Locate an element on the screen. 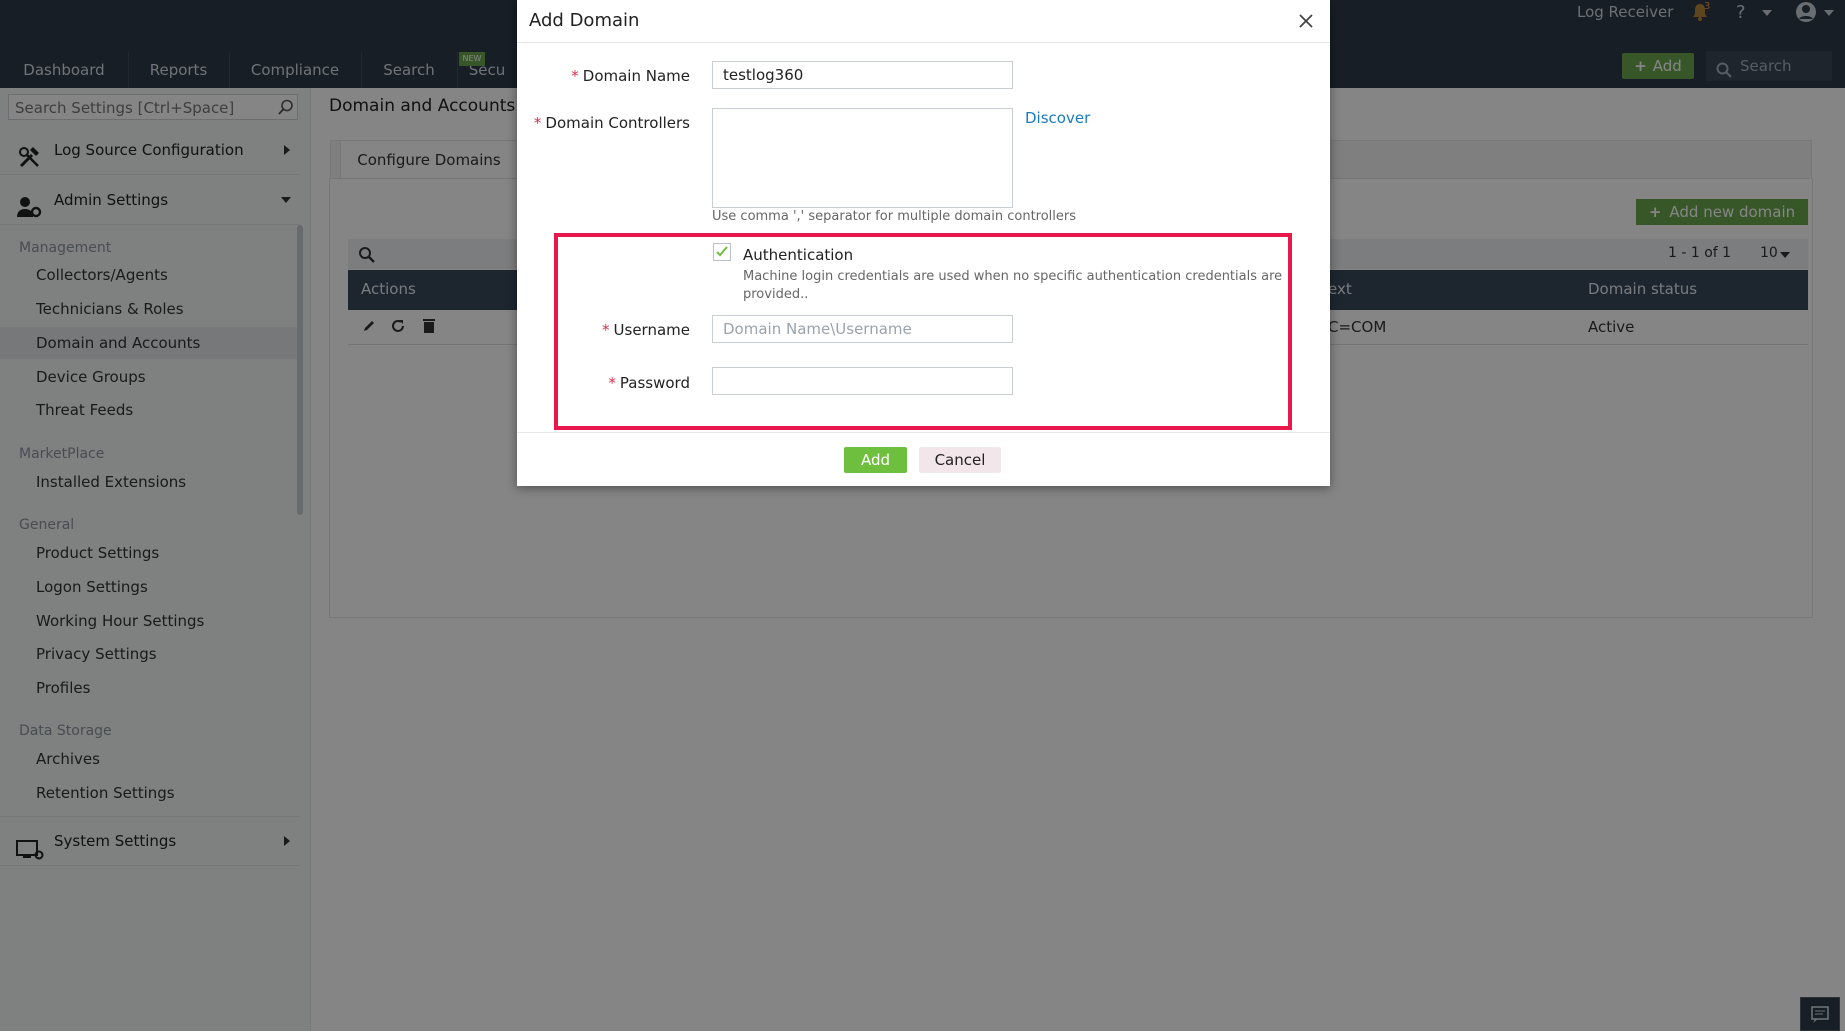 The height and width of the screenshot is (1034, 1845). domain-name-label: * Domain Name is located at coordinates (630, 76).